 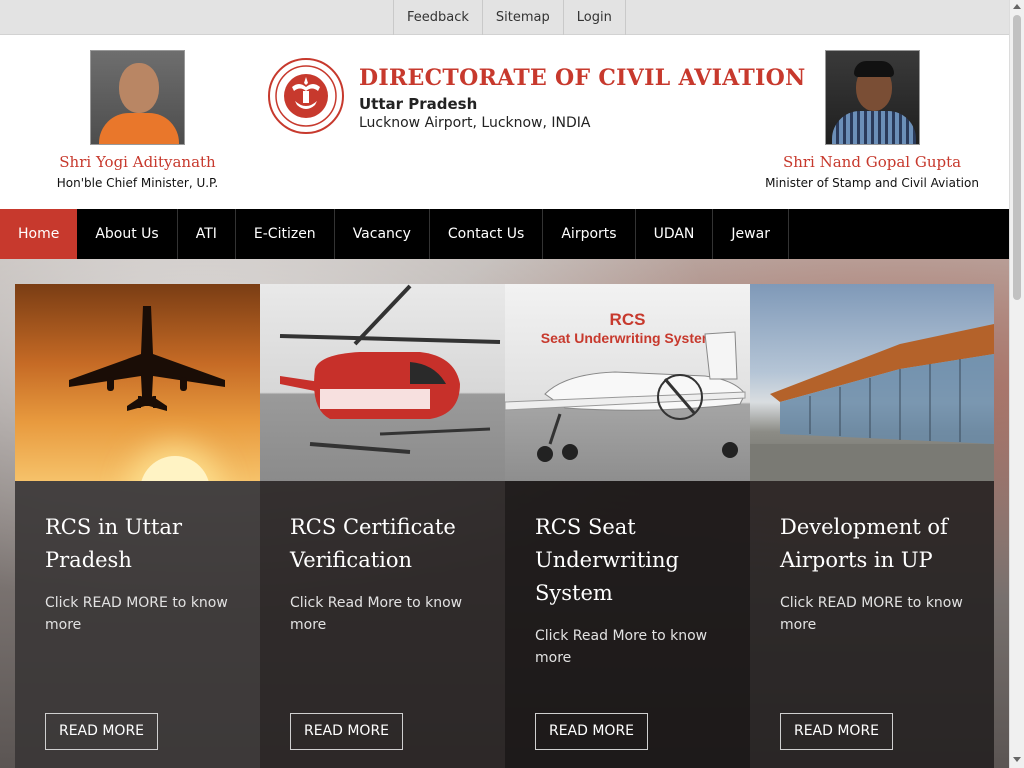 I want to click on site-address: Lucknow Airport, Lucknow, INDIA, so click(x=475, y=123).